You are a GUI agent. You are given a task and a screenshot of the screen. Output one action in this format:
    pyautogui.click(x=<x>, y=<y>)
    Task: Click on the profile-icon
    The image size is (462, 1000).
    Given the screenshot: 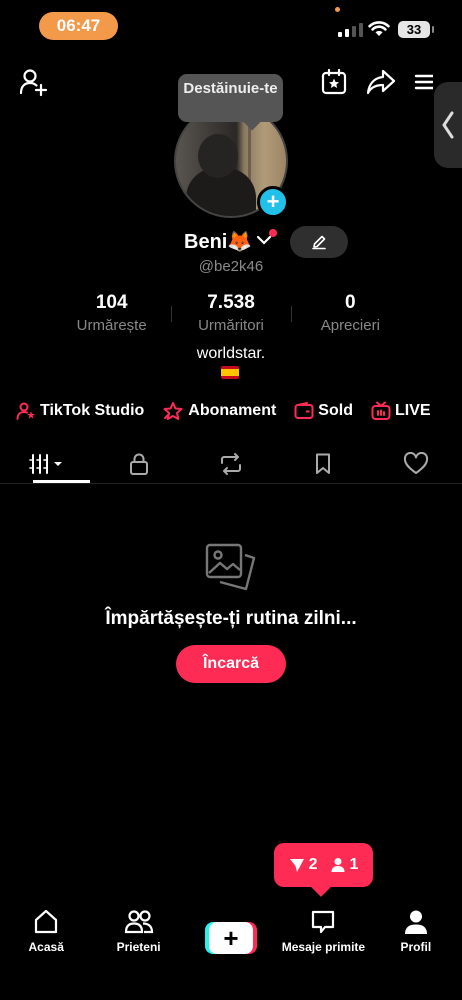 What is the action you would take?
    pyautogui.click(x=415, y=922)
    